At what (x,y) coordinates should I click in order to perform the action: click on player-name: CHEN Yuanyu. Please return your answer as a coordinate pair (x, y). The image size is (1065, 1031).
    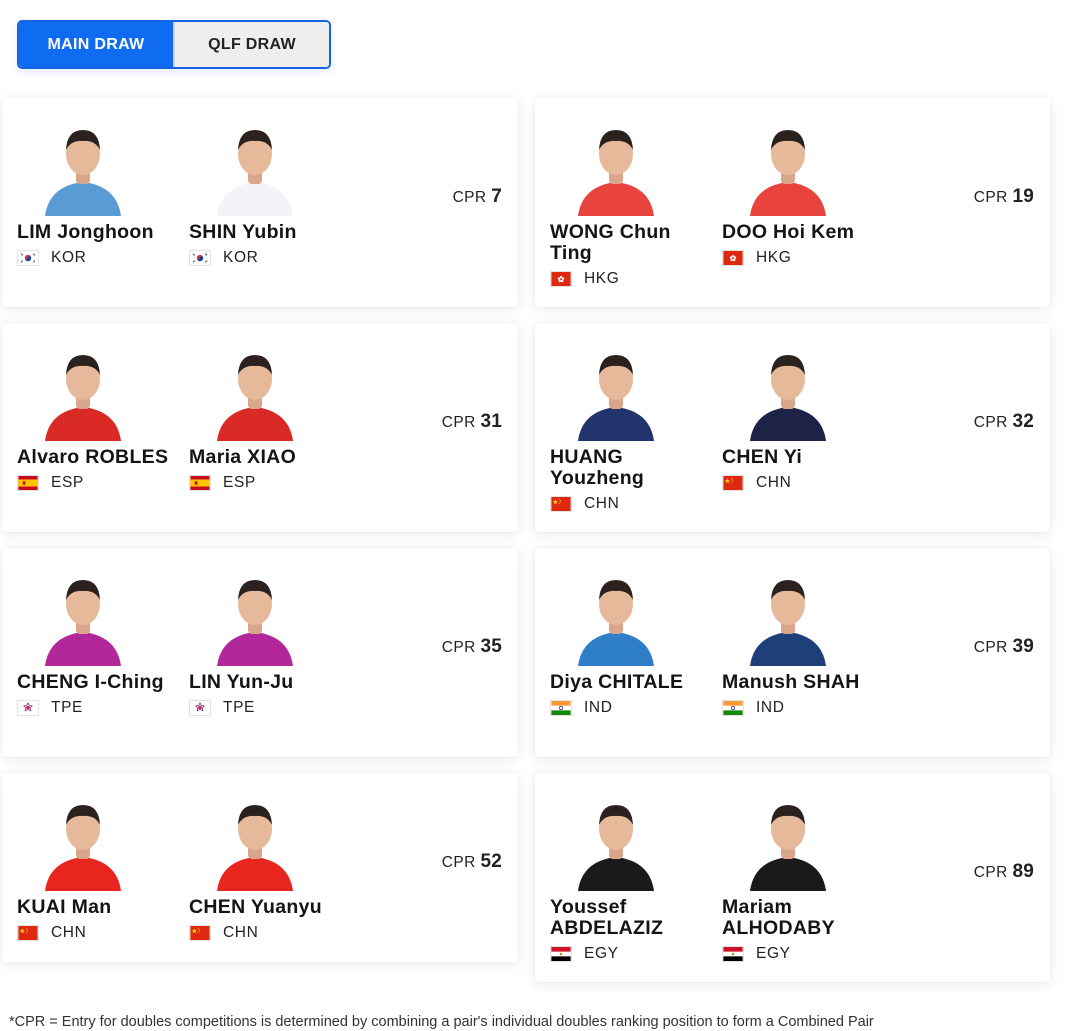
    Looking at the image, I should click on (269, 907).